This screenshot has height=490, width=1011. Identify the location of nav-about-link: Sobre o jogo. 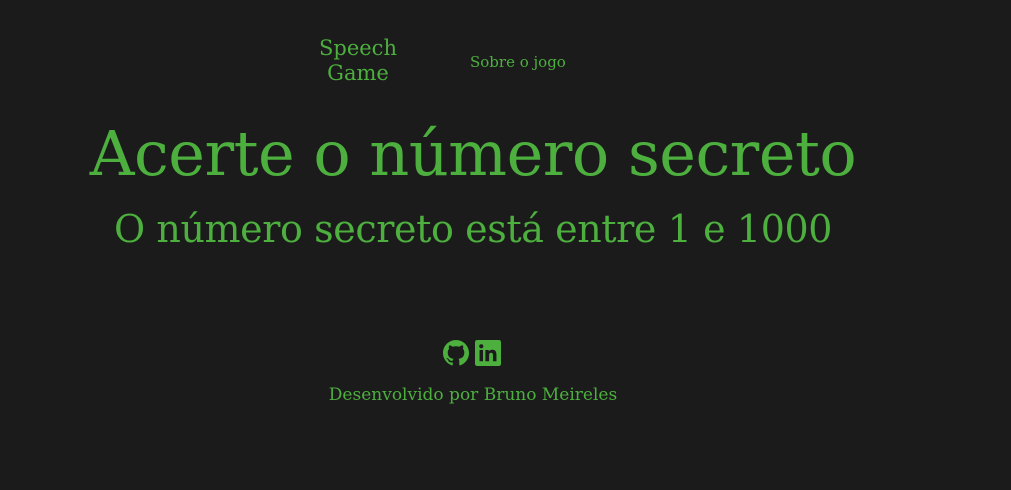
(518, 62).